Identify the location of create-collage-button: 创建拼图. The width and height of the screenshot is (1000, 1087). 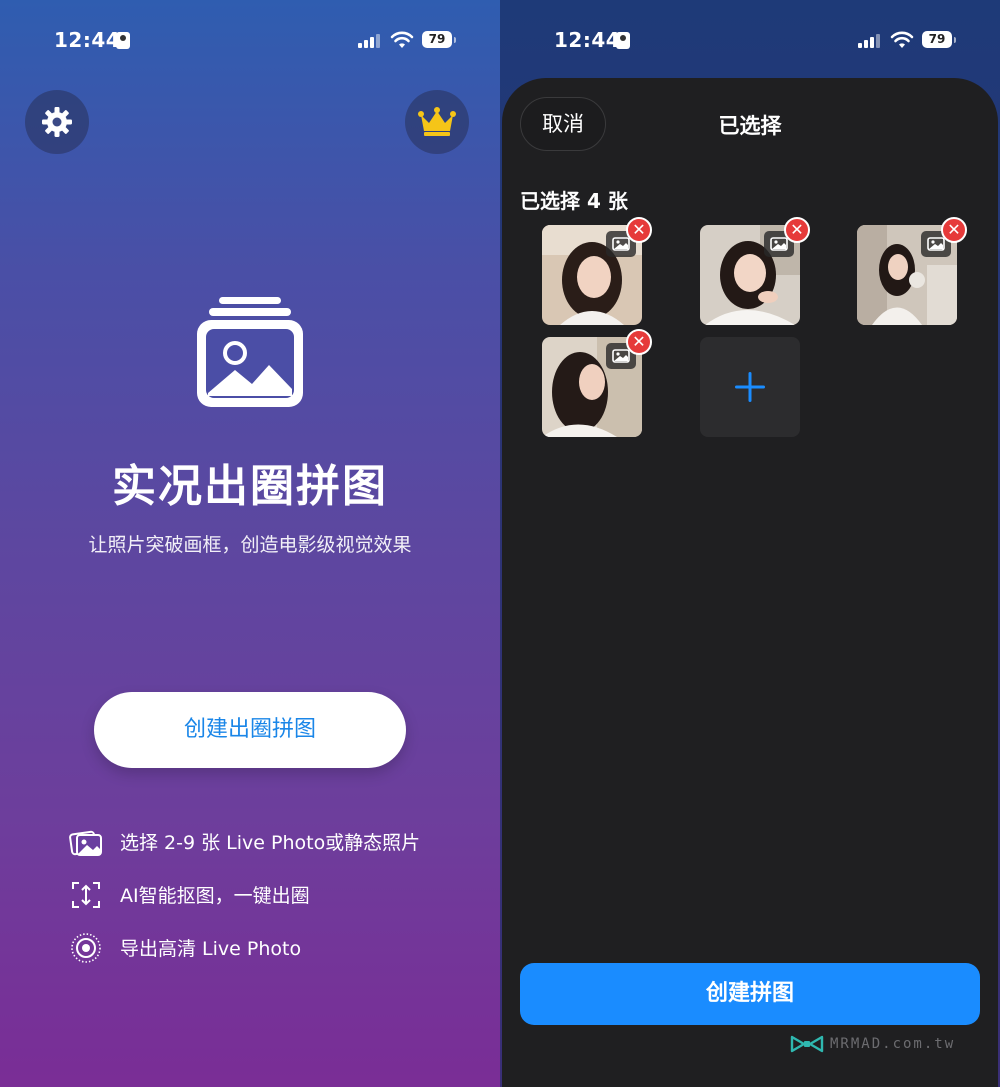
(750, 994).